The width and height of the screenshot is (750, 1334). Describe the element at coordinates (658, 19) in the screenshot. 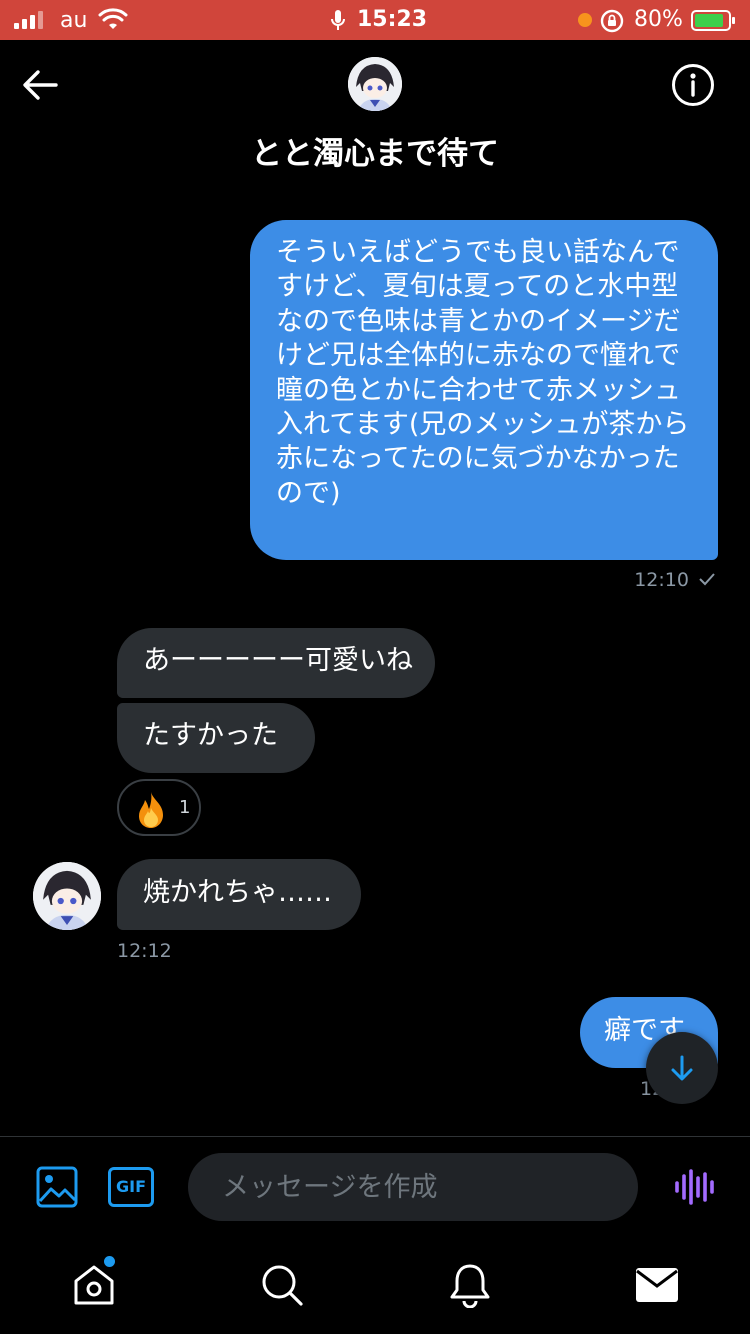

I see `battery-percentage: 80%` at that location.